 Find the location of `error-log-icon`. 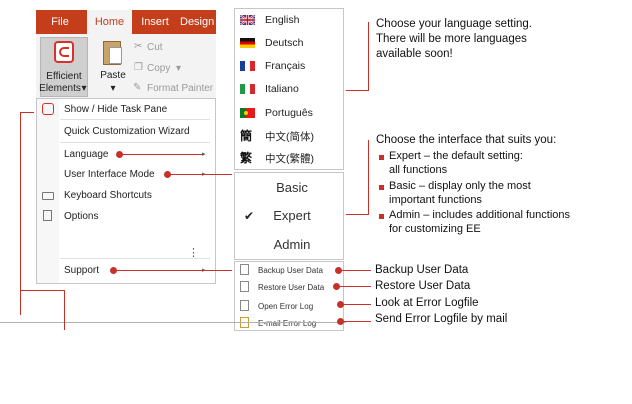

error-log-icon is located at coordinates (244, 305).